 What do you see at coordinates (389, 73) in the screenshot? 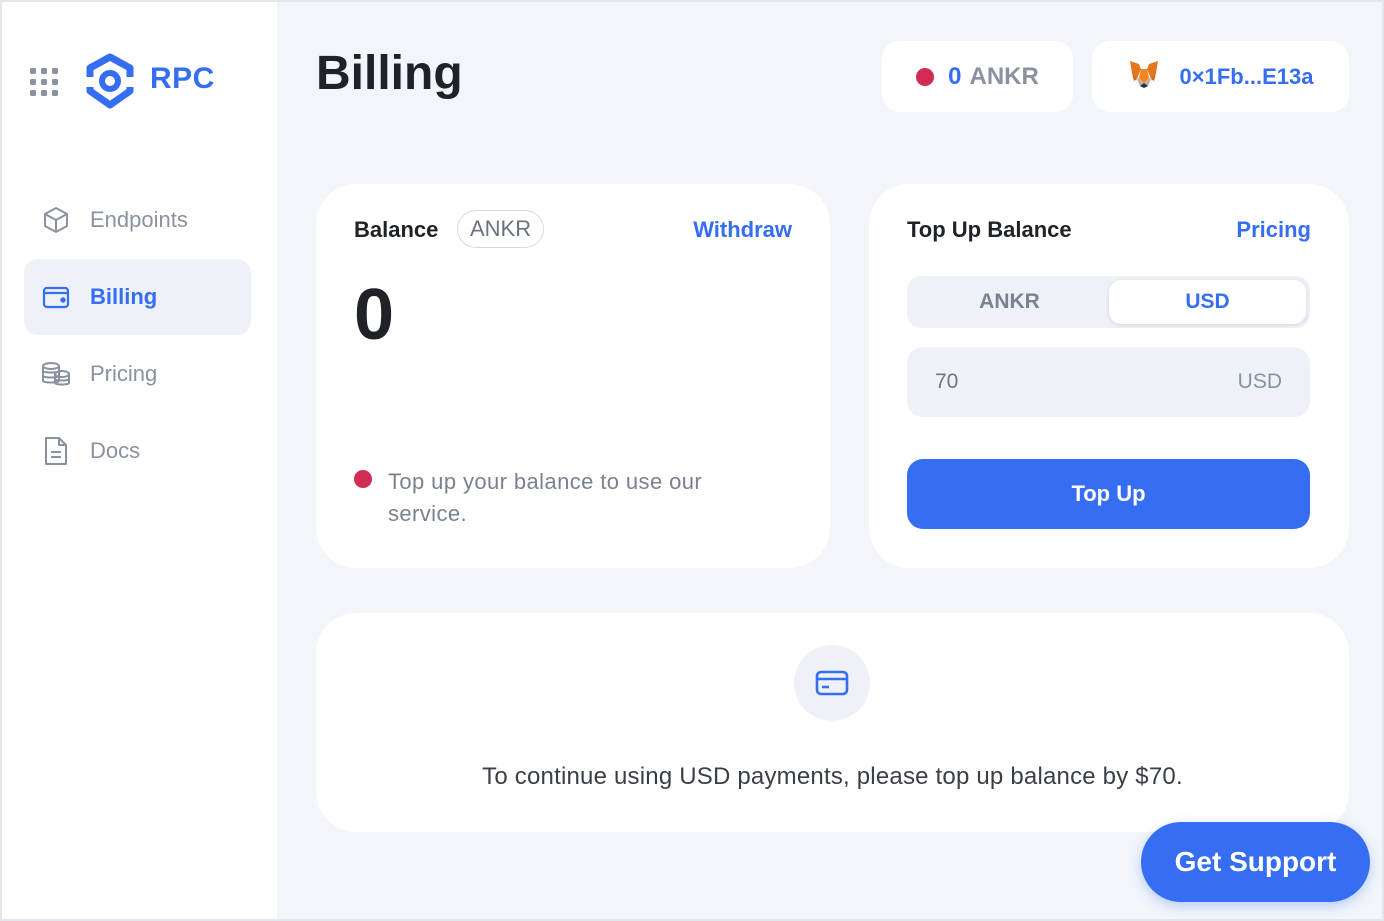
I see `page-title: Billing` at bounding box center [389, 73].